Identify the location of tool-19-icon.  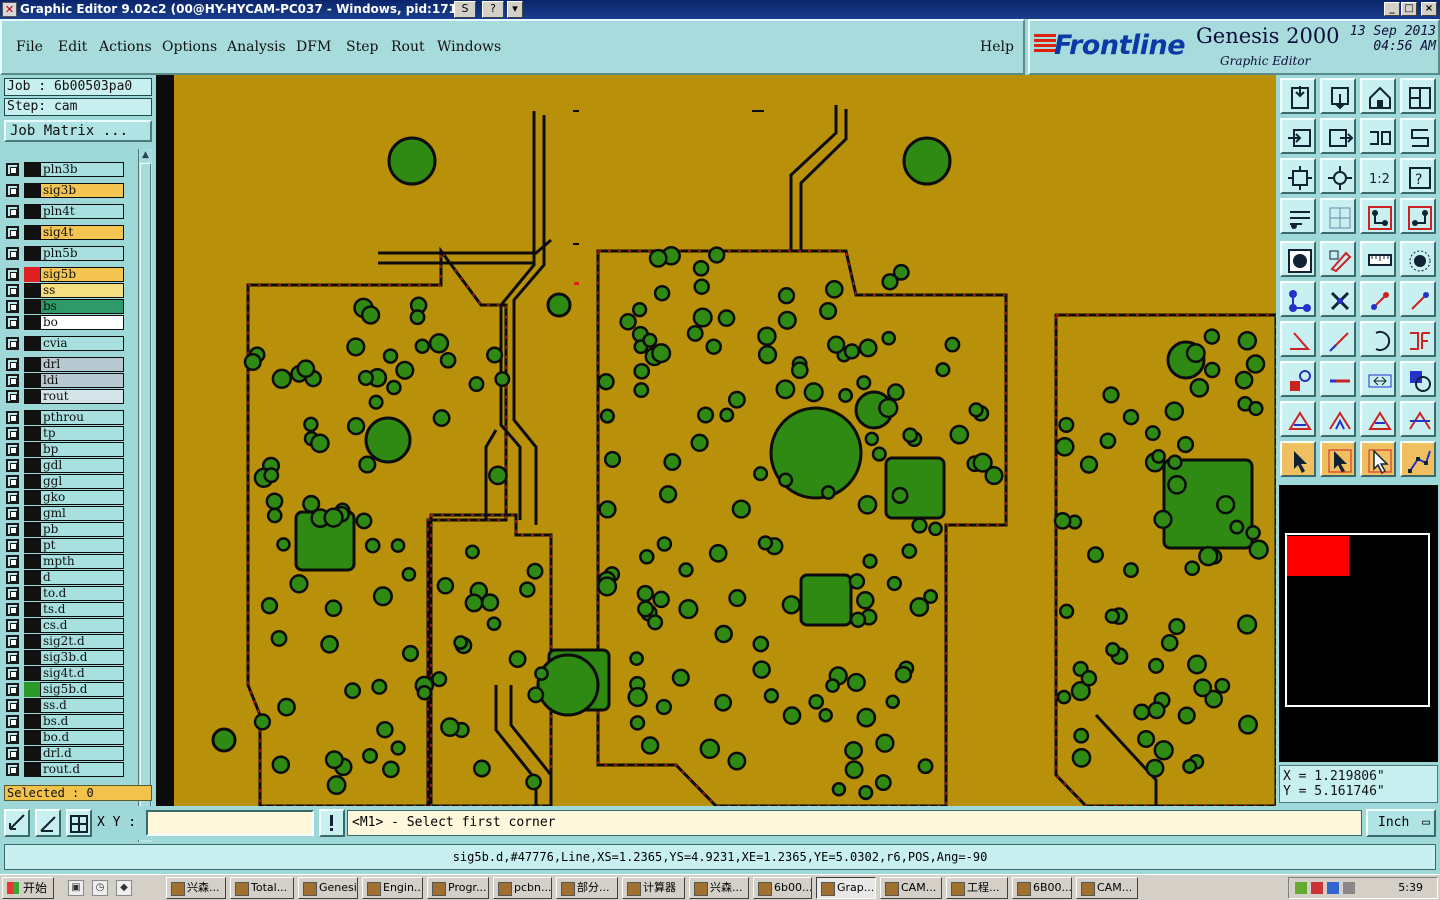
(1378, 259).